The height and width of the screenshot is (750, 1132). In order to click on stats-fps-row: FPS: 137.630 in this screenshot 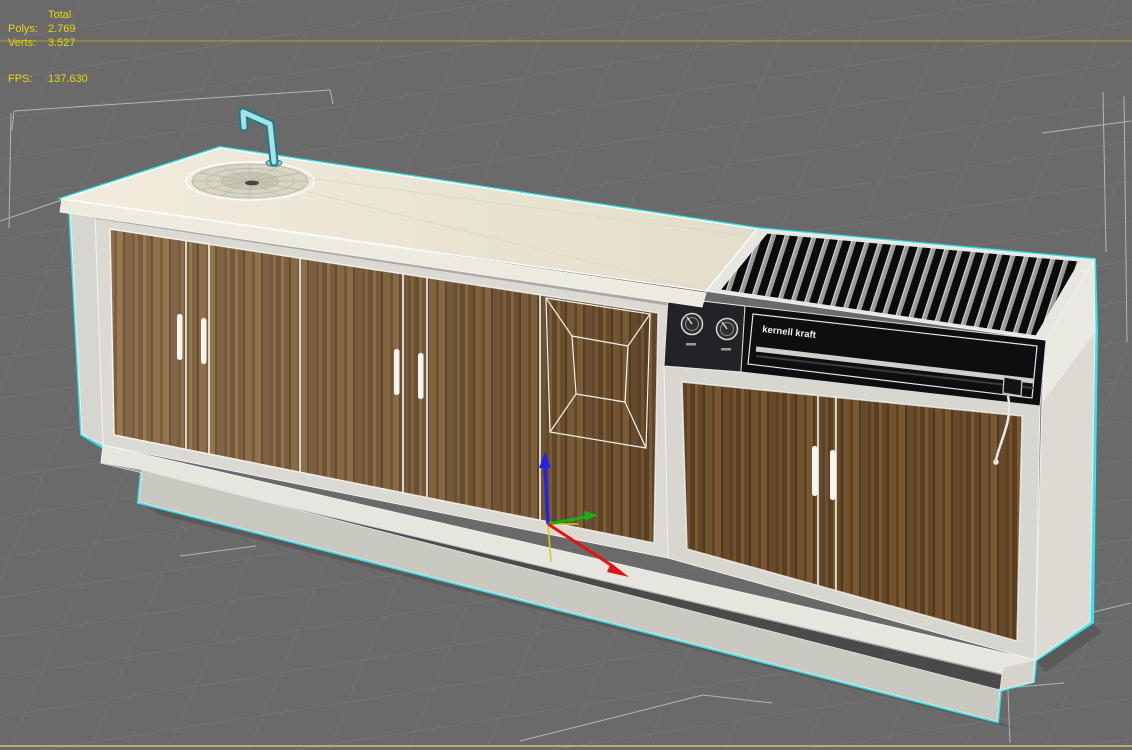, I will do `click(48, 79)`.